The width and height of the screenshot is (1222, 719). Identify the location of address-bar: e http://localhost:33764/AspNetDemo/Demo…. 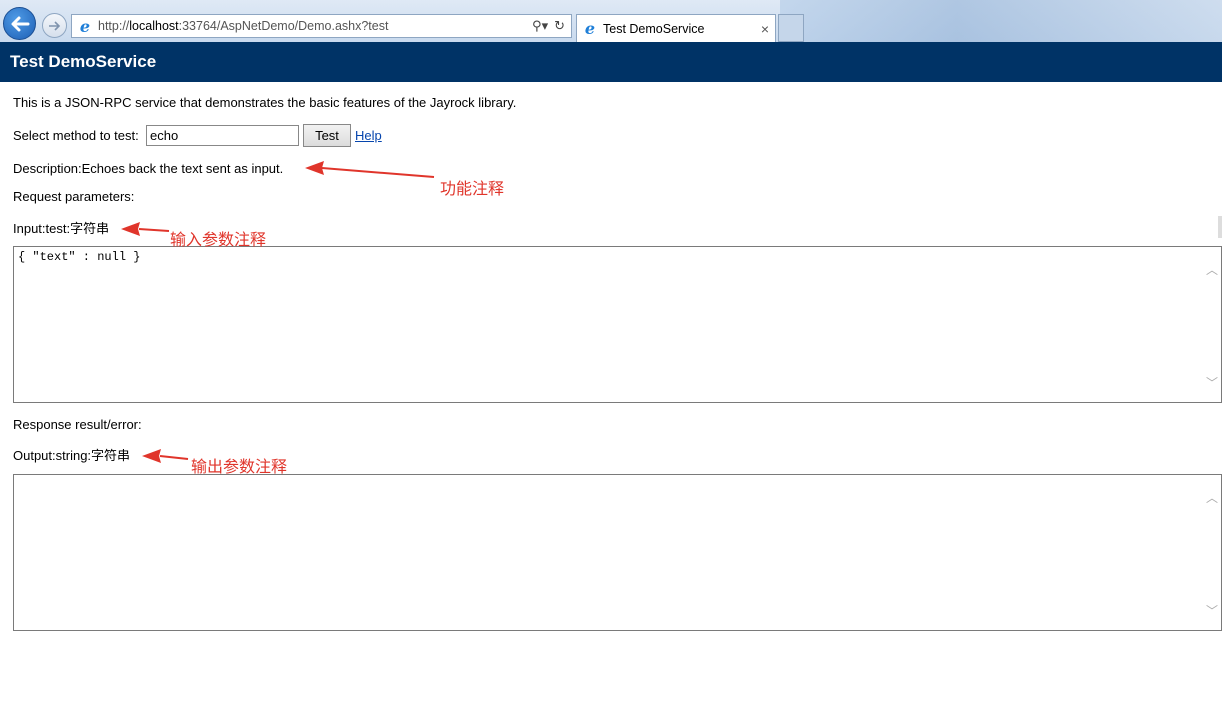
(321, 26).